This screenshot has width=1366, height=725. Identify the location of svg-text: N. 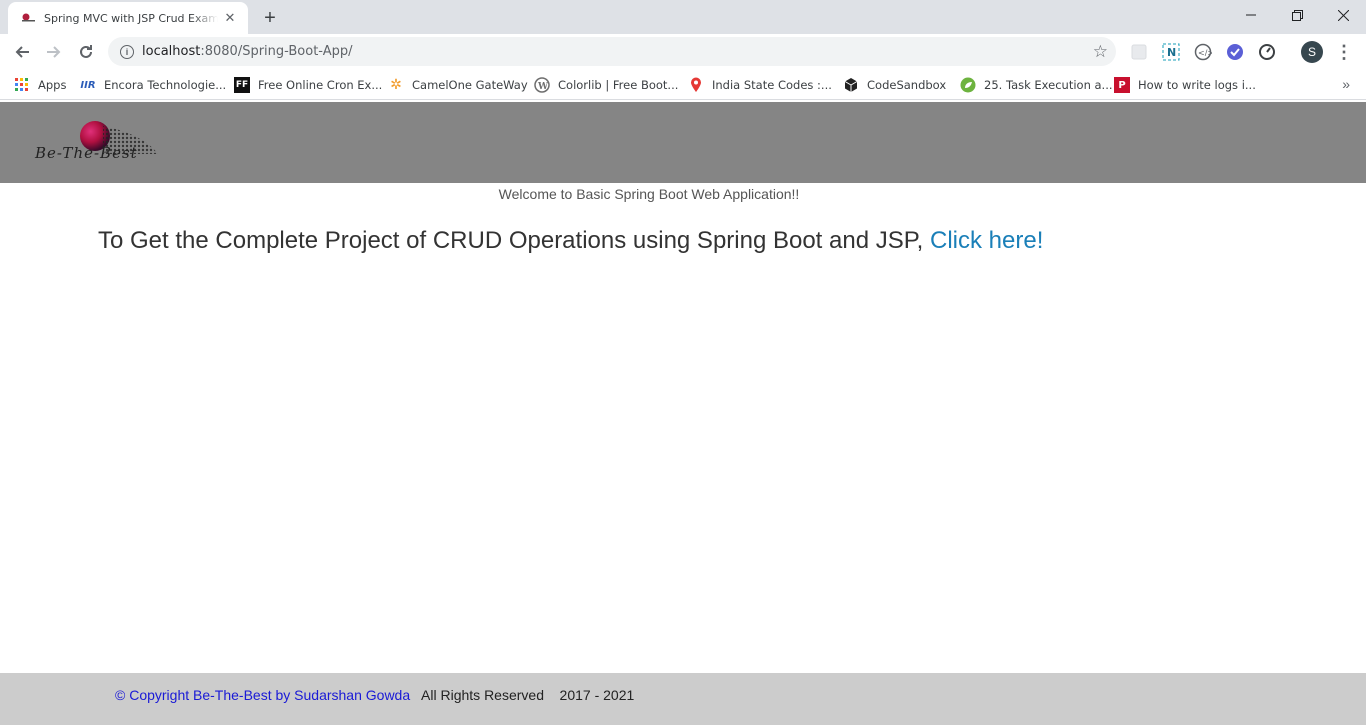
(1171, 52).